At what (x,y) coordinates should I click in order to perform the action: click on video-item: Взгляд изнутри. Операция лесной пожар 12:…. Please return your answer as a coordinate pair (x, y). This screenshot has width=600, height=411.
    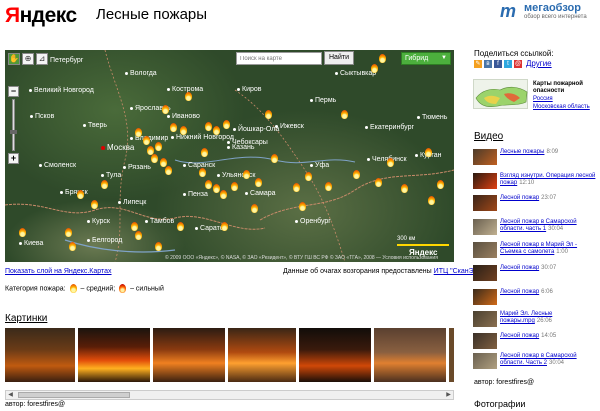
    Looking at the image, I should click on (536, 182).